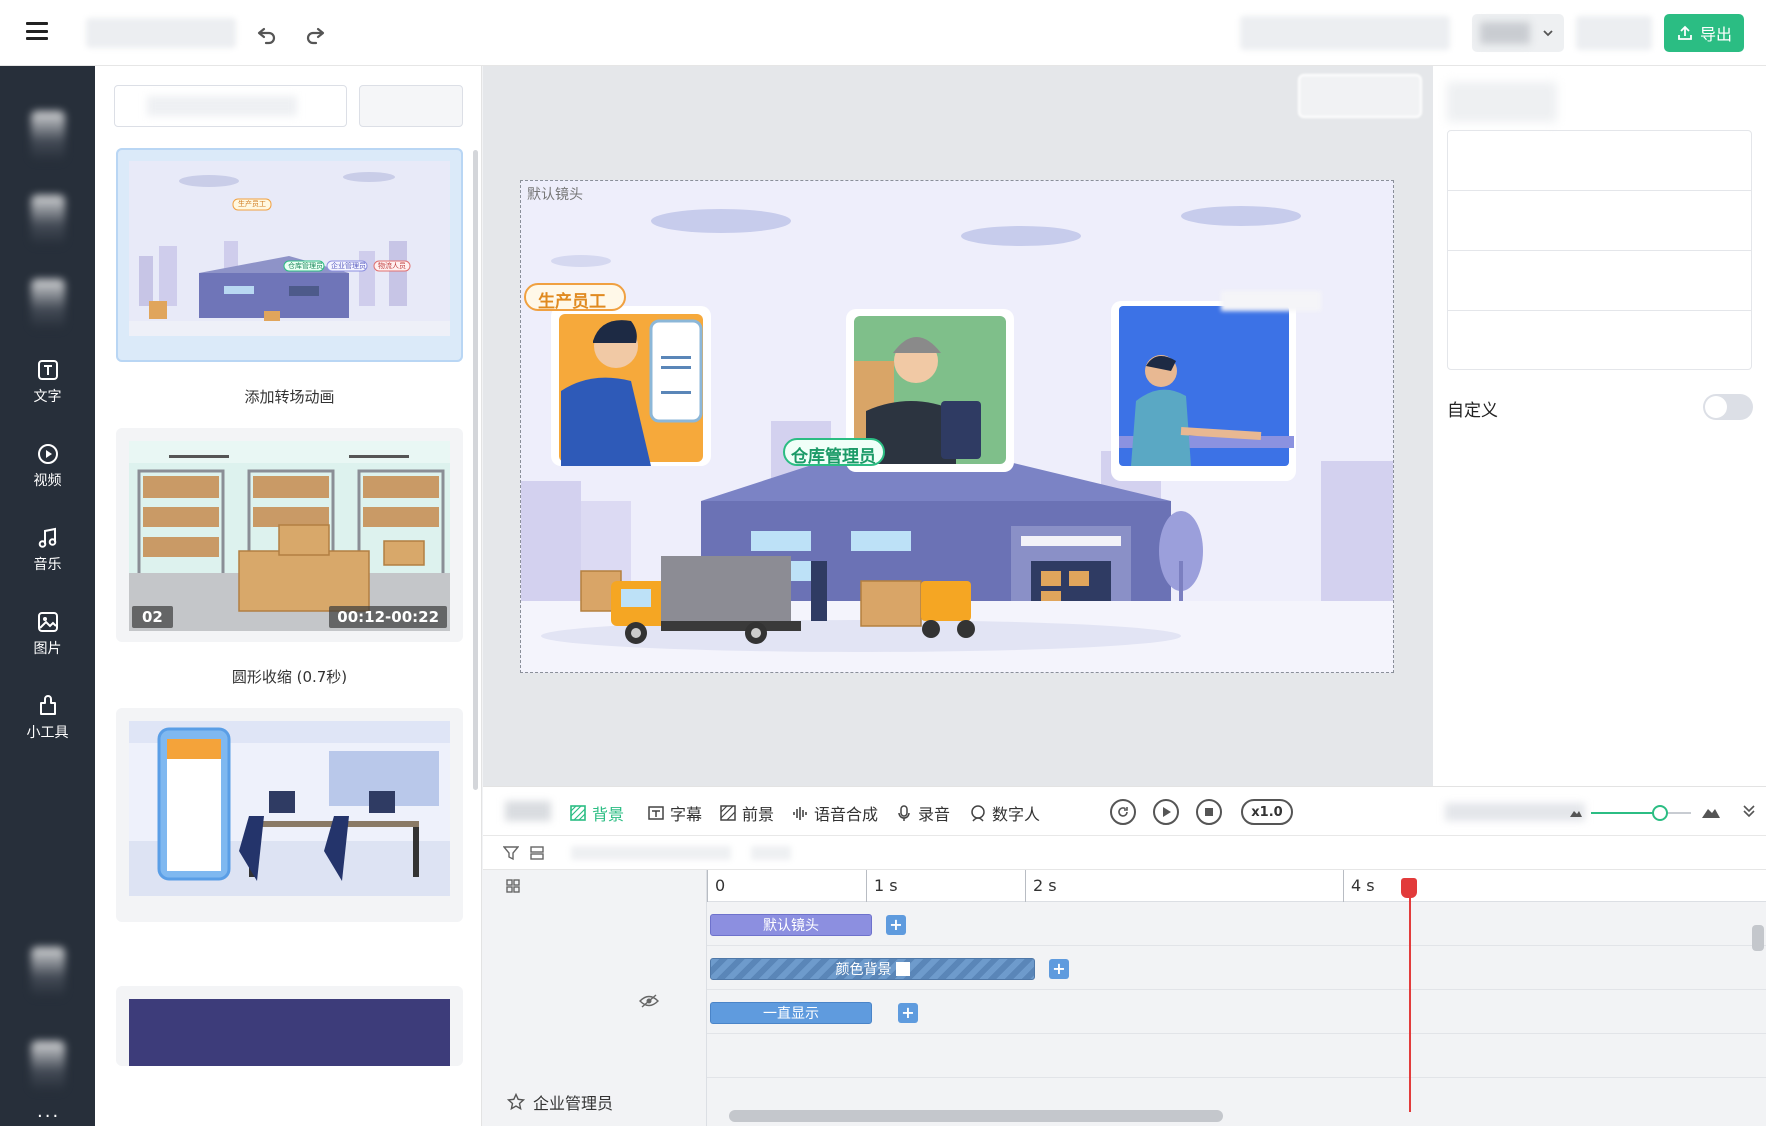 The width and height of the screenshot is (1766, 1126). I want to click on character-icon, so click(47, 220).